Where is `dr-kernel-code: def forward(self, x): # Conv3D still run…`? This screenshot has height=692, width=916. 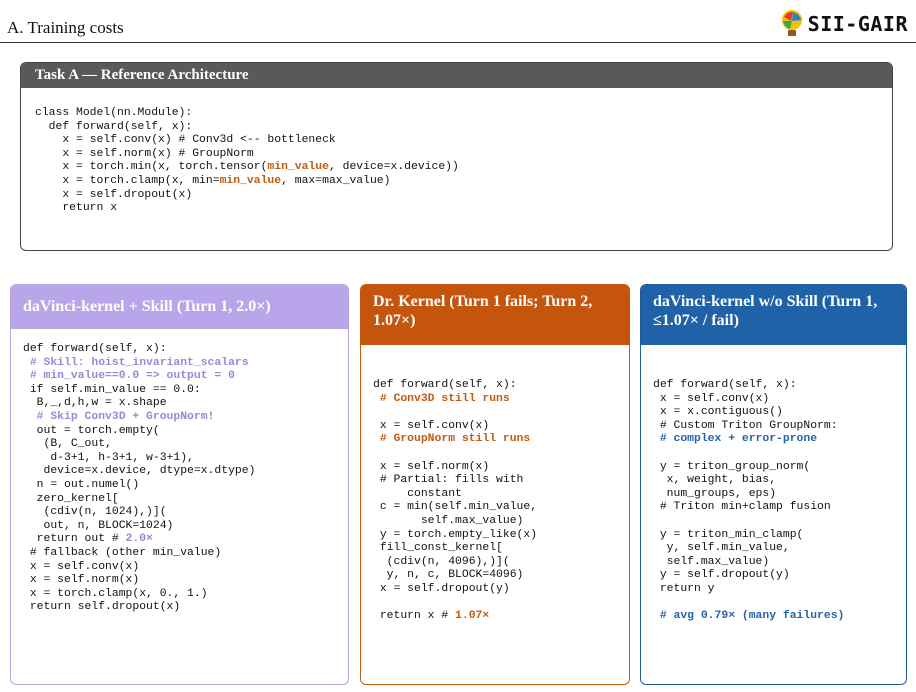
dr-kernel-code: def forward(self, x): # Conv3D still run… is located at coordinates (455, 501).